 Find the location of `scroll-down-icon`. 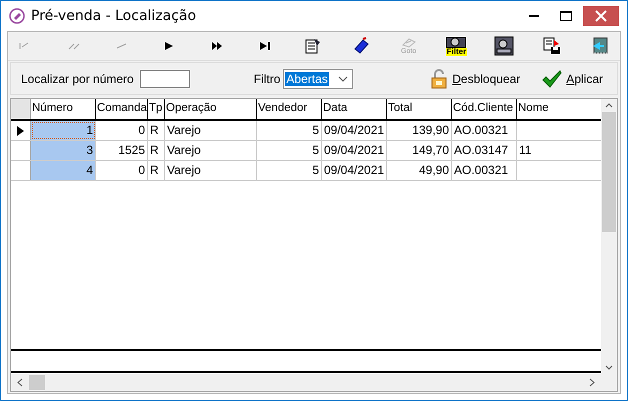

scroll-down-icon is located at coordinates (609, 367).